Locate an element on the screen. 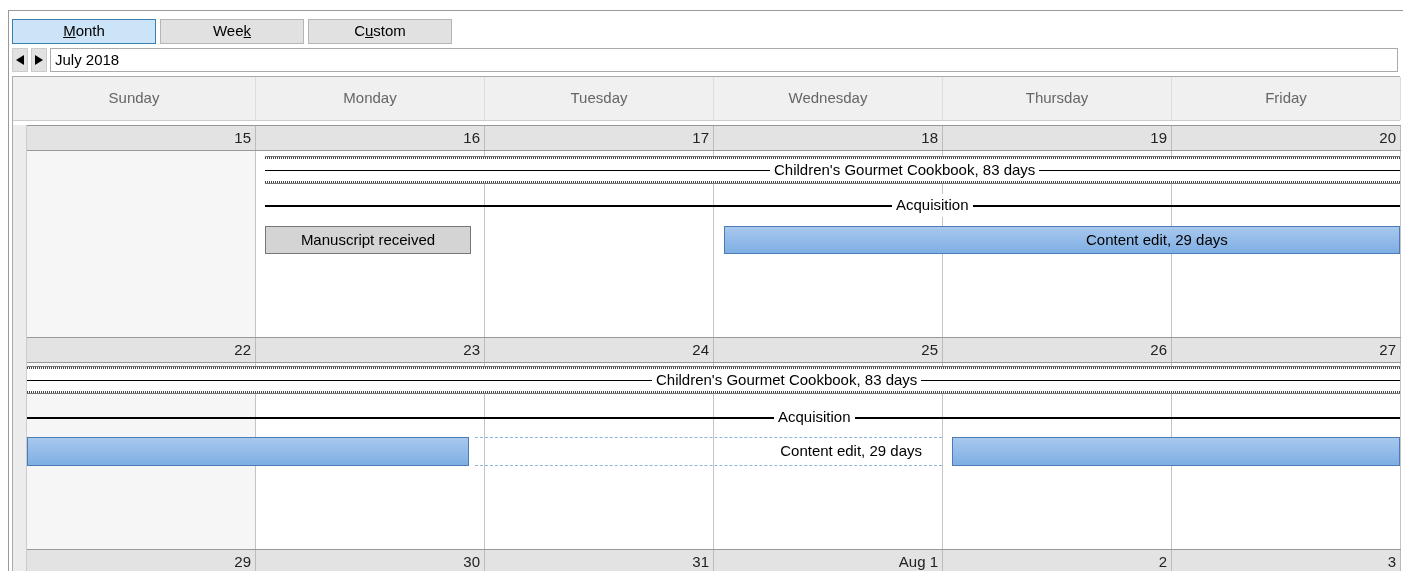  date-number: 16 is located at coordinates (370, 138).